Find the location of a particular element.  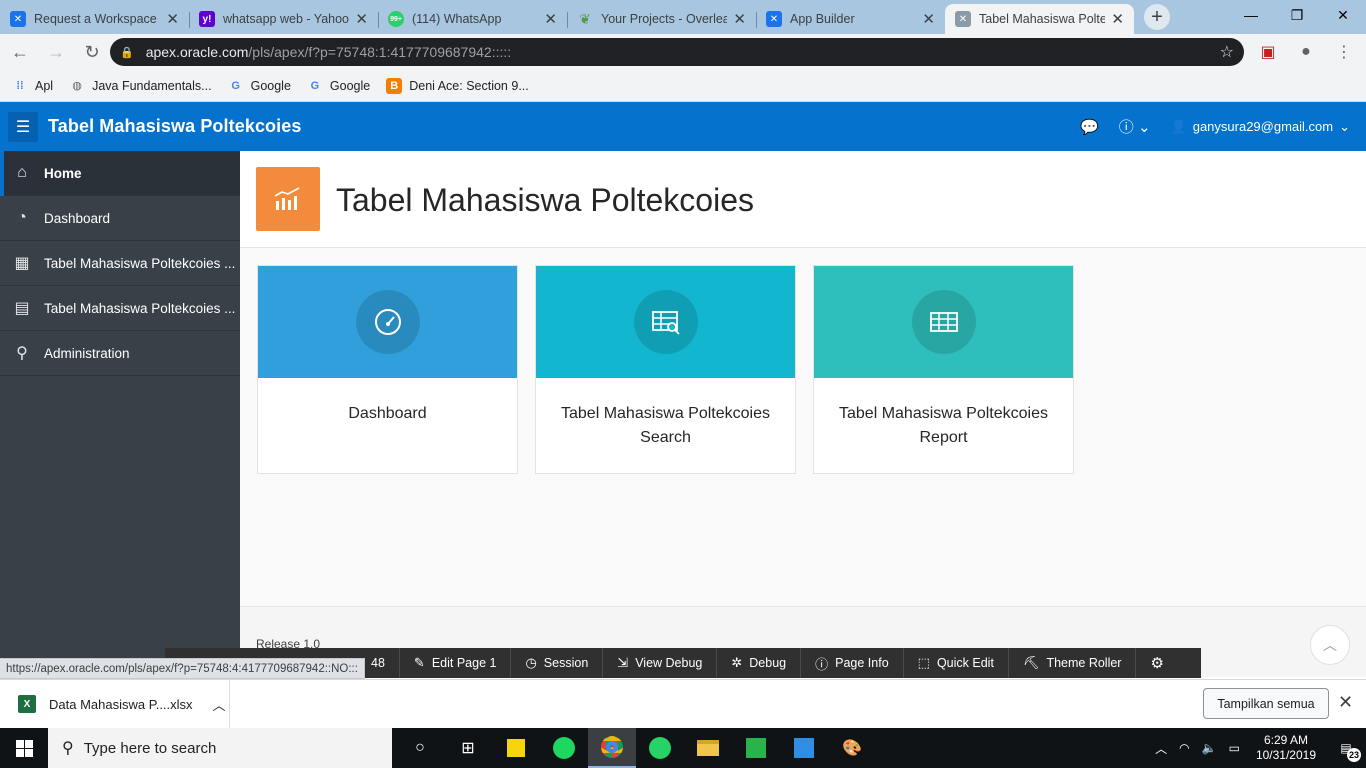

bookmark-item: ⁞⁞ Apl is located at coordinates (32, 86).